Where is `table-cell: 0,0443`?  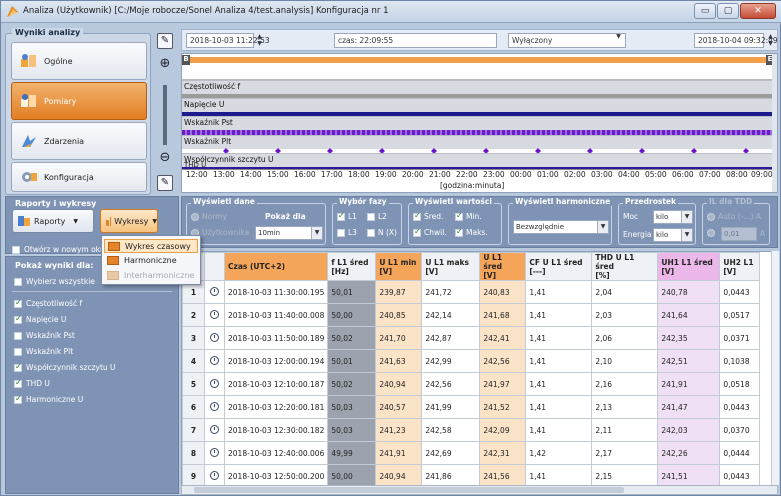 table-cell: 0,0443 is located at coordinates (740, 407).